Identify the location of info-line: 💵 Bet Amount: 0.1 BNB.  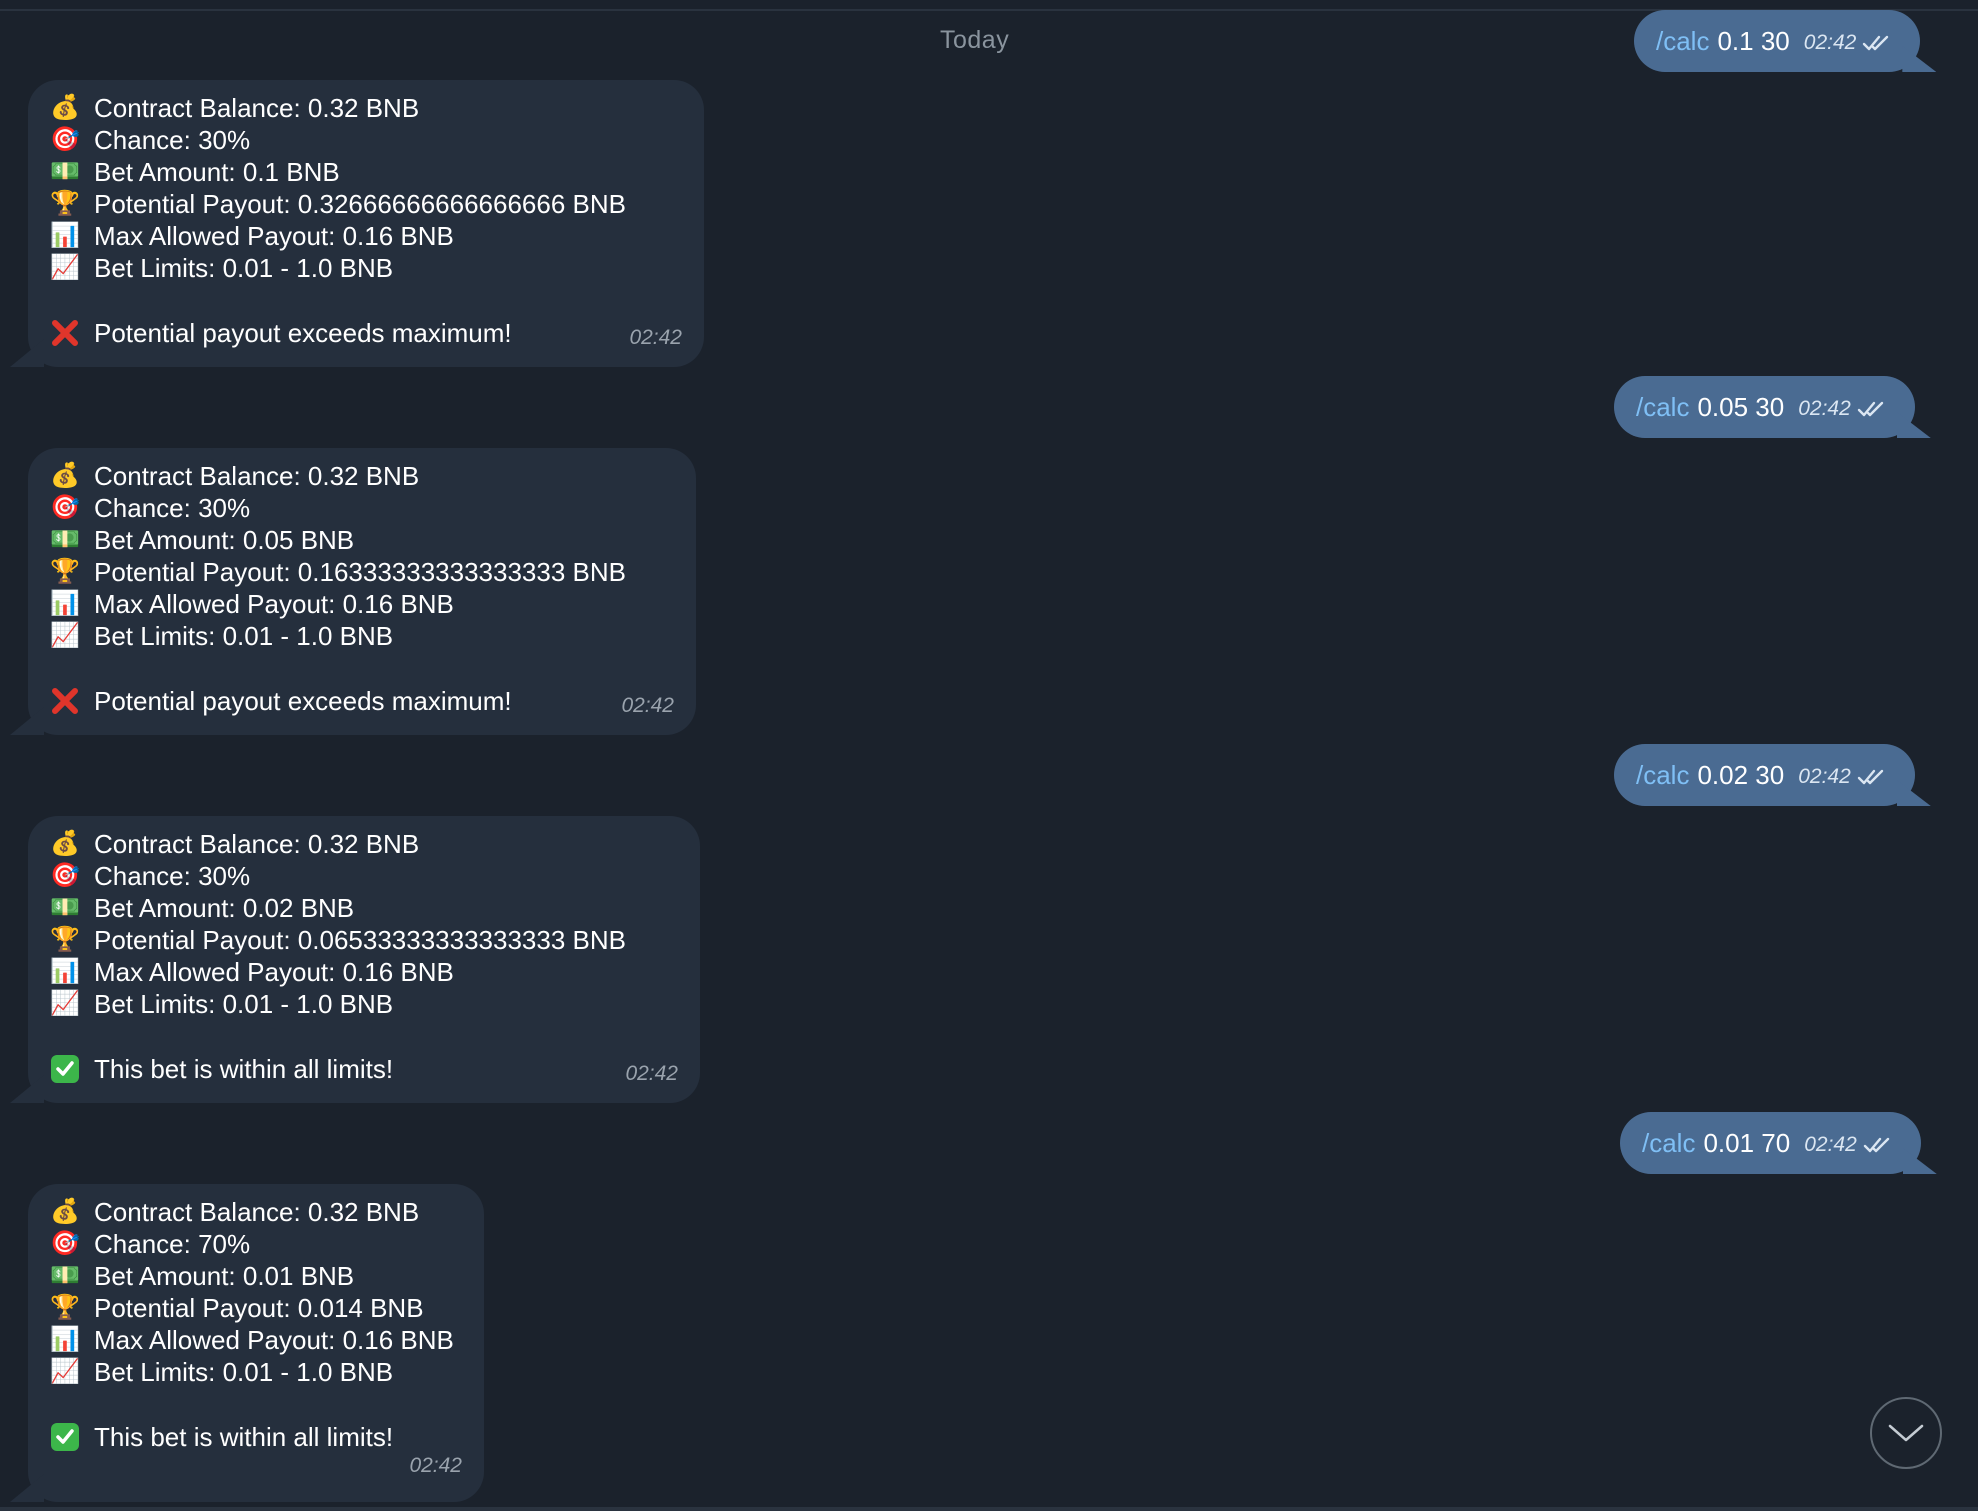
(366, 172).